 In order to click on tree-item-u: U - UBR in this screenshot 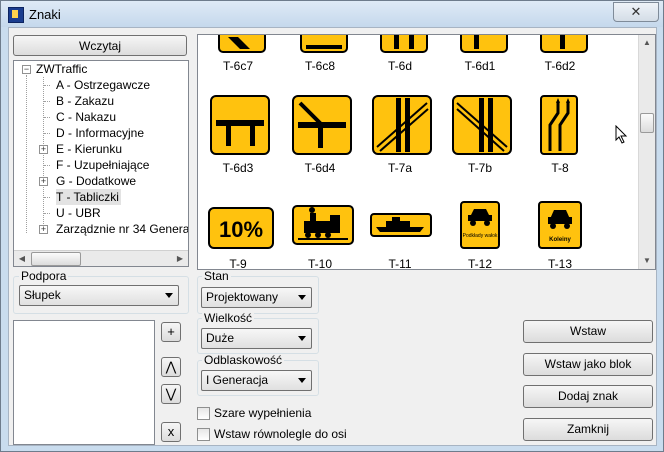, I will do `click(78, 213)`.